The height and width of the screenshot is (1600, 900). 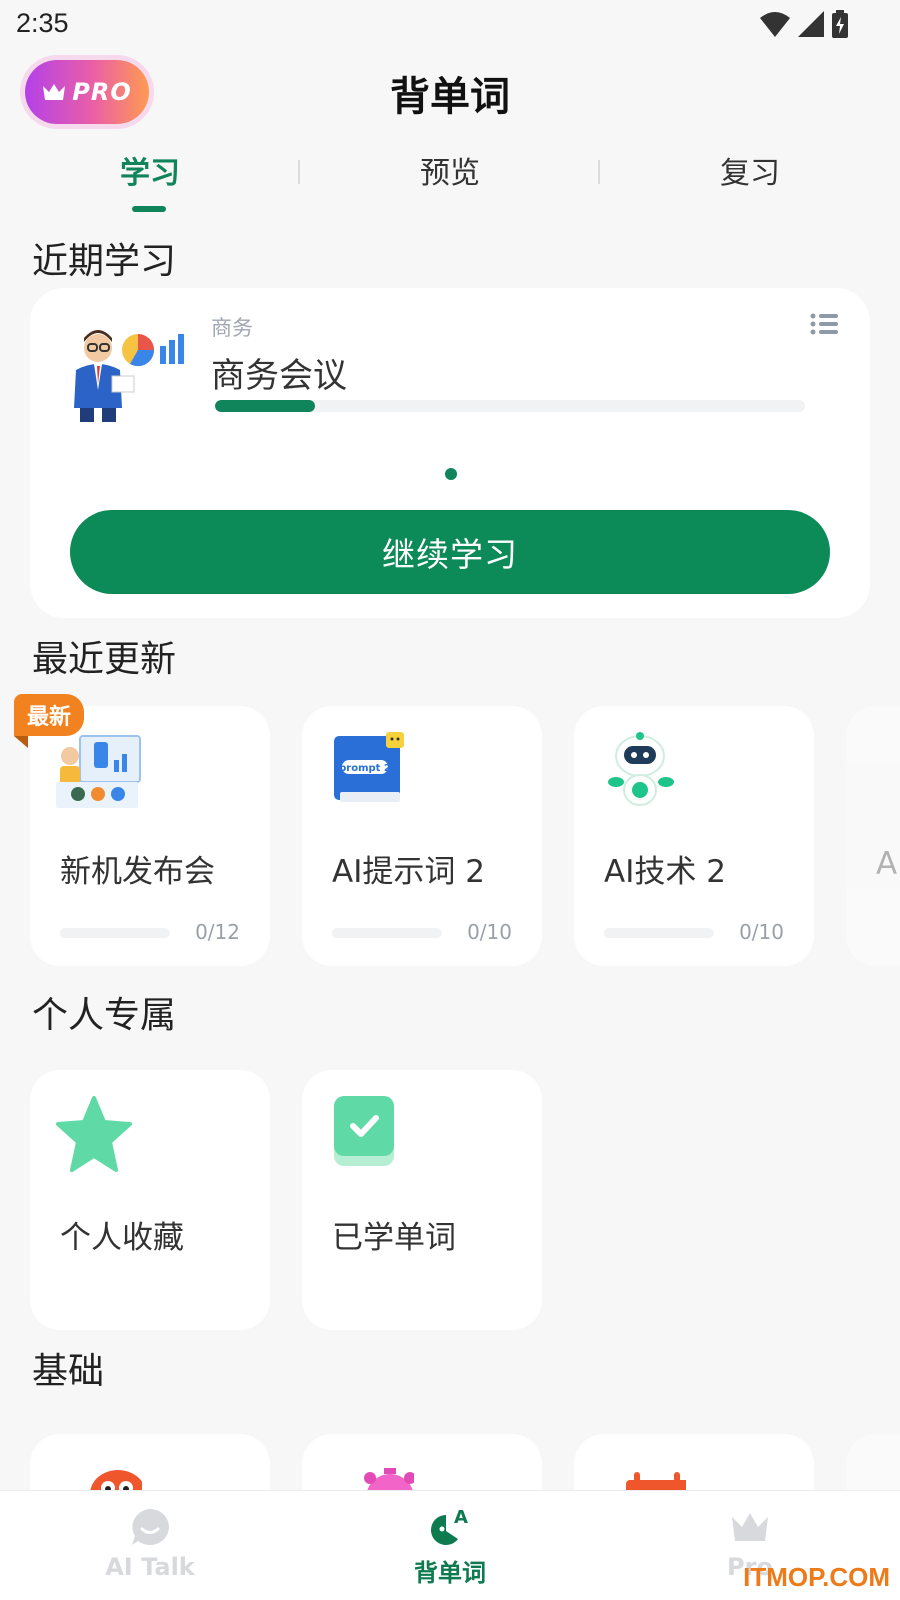 I want to click on update-card-ai-tech: AI技术 2 0/10, so click(x=694, y=836).